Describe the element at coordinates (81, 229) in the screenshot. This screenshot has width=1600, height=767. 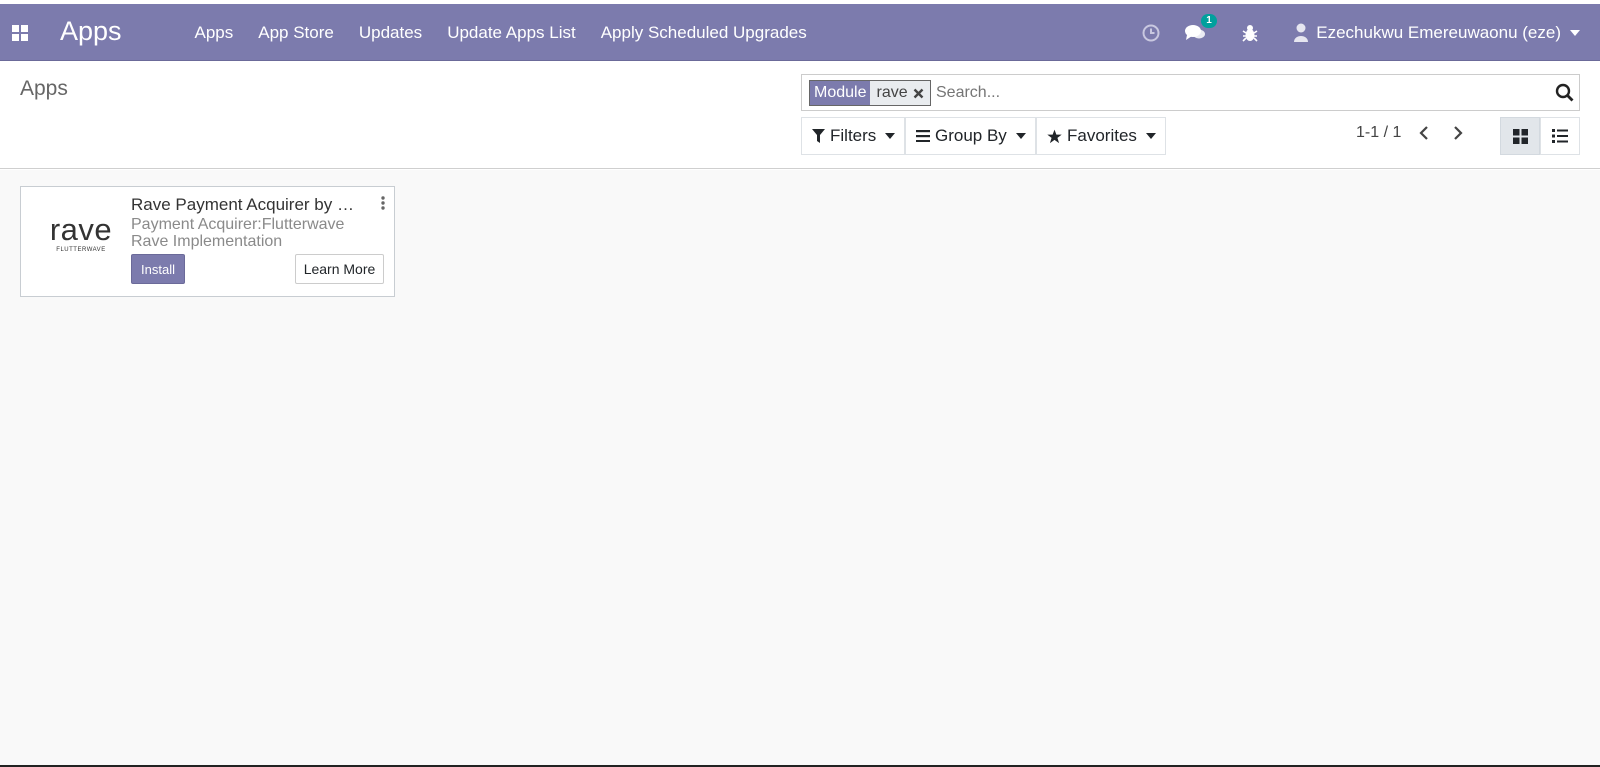
I see `logo-word: rave` at that location.